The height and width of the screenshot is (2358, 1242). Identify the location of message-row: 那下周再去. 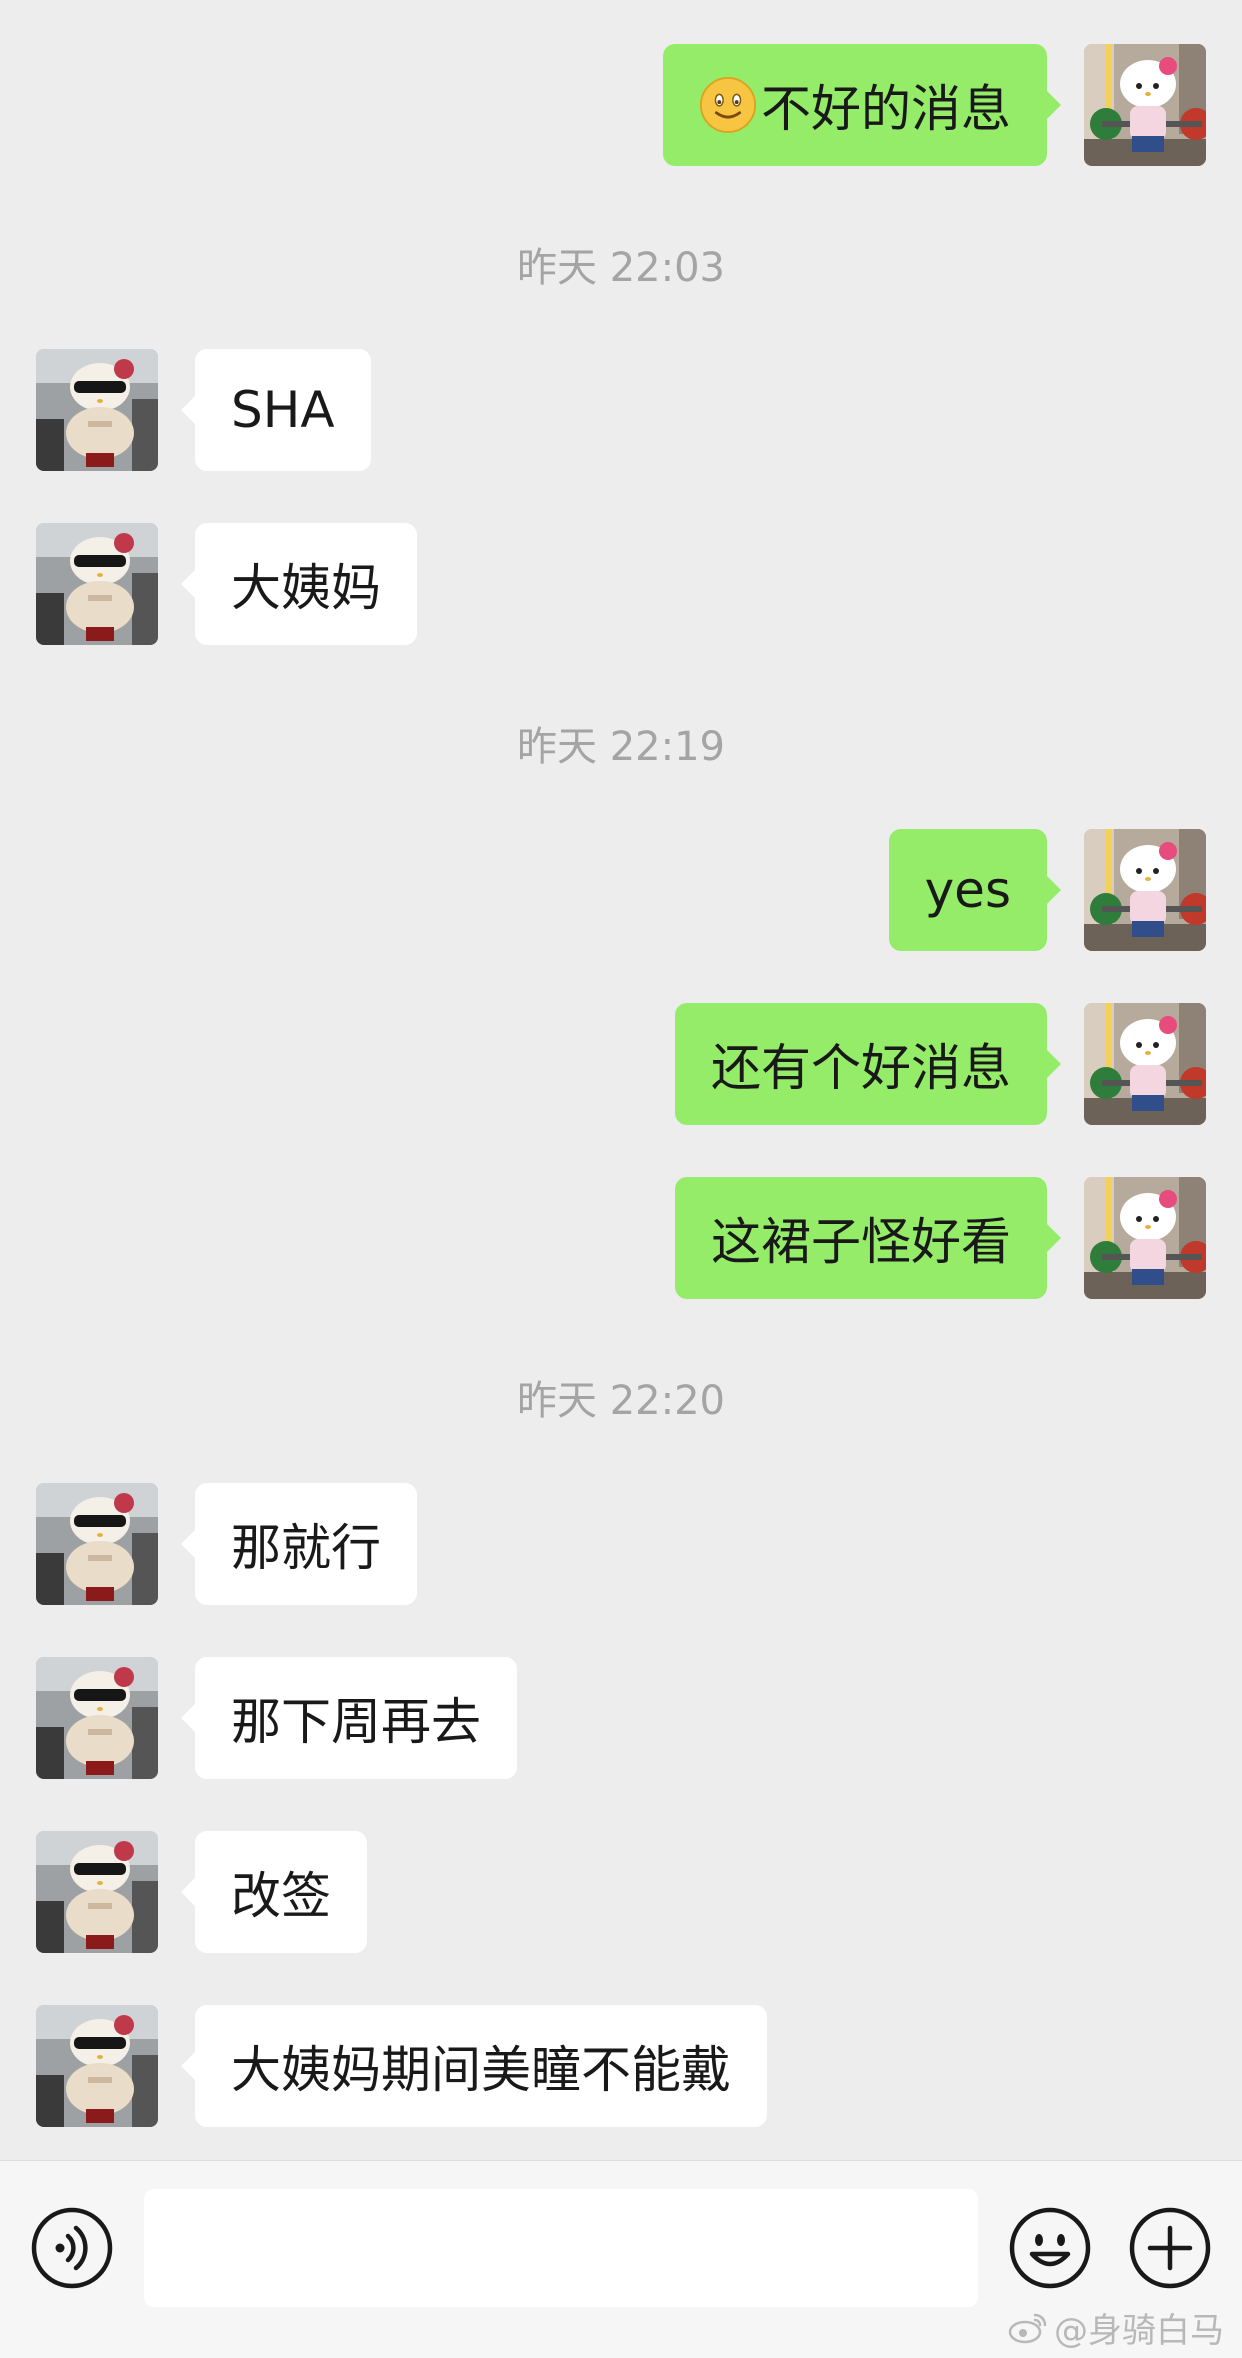
(621, 1718).